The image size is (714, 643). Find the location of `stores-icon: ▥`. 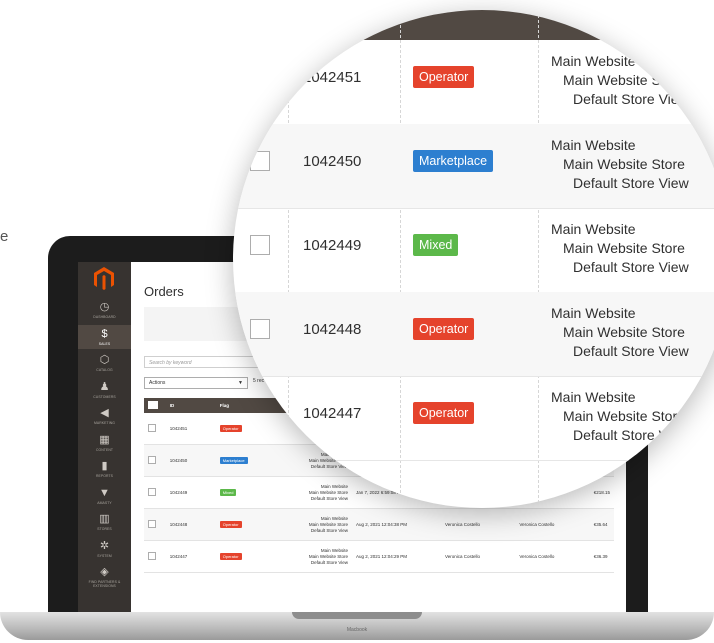

stores-icon: ▥ is located at coordinates (104, 519).